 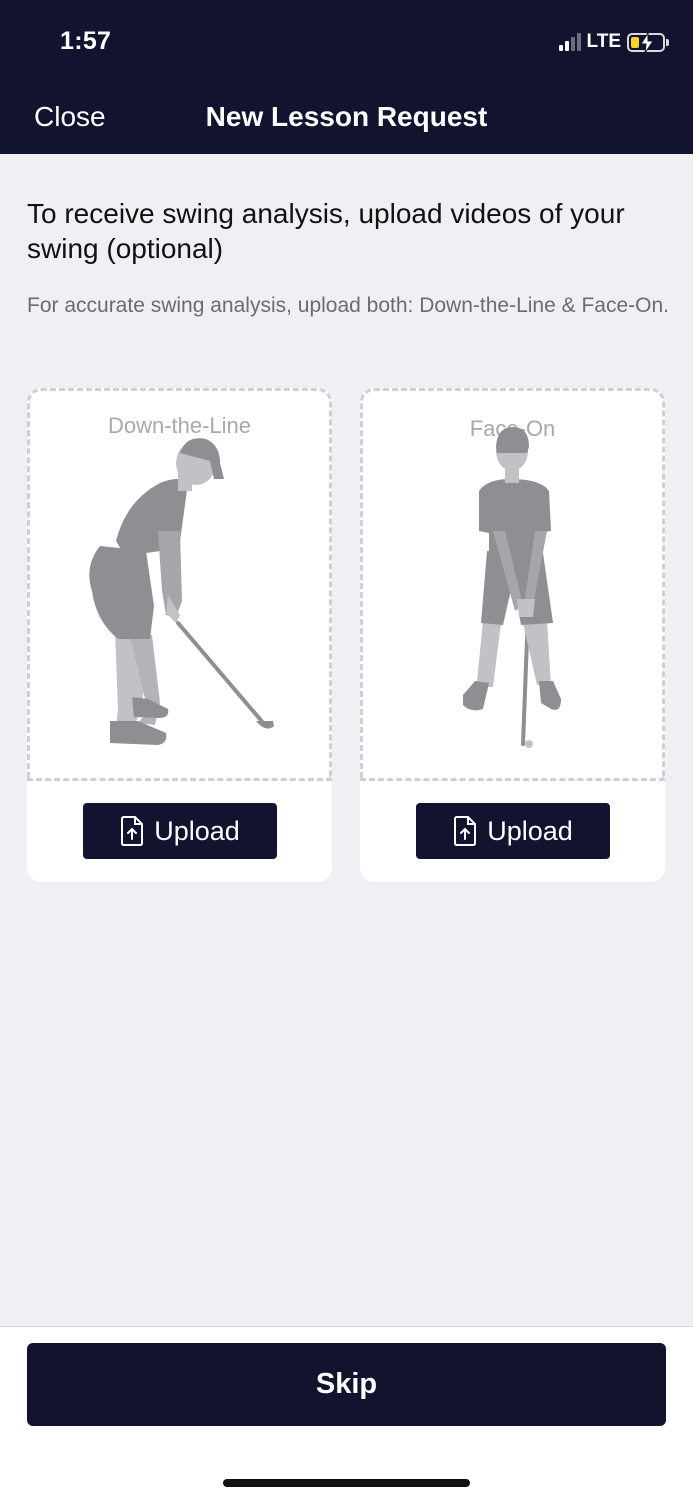 What do you see at coordinates (346, 1384) in the screenshot?
I see `skip-button: Skip` at bounding box center [346, 1384].